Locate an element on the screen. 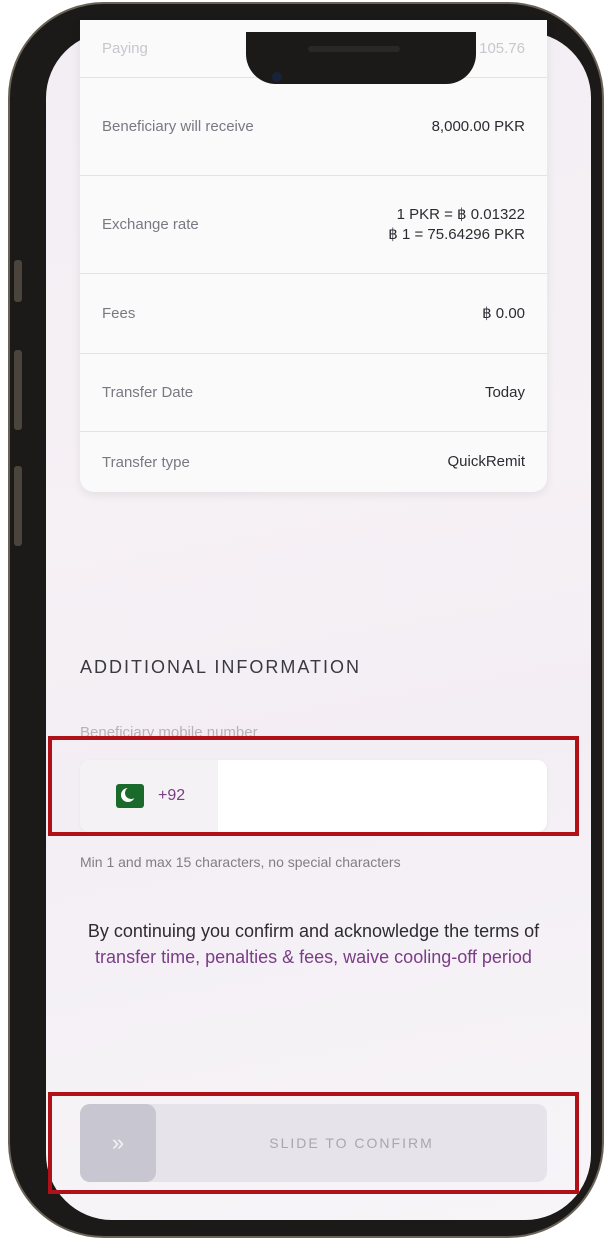 This screenshot has height=1242, width=609. exchange-rate-line-2: ฿ 1 = 75.64296 PKR is located at coordinates (456, 234).